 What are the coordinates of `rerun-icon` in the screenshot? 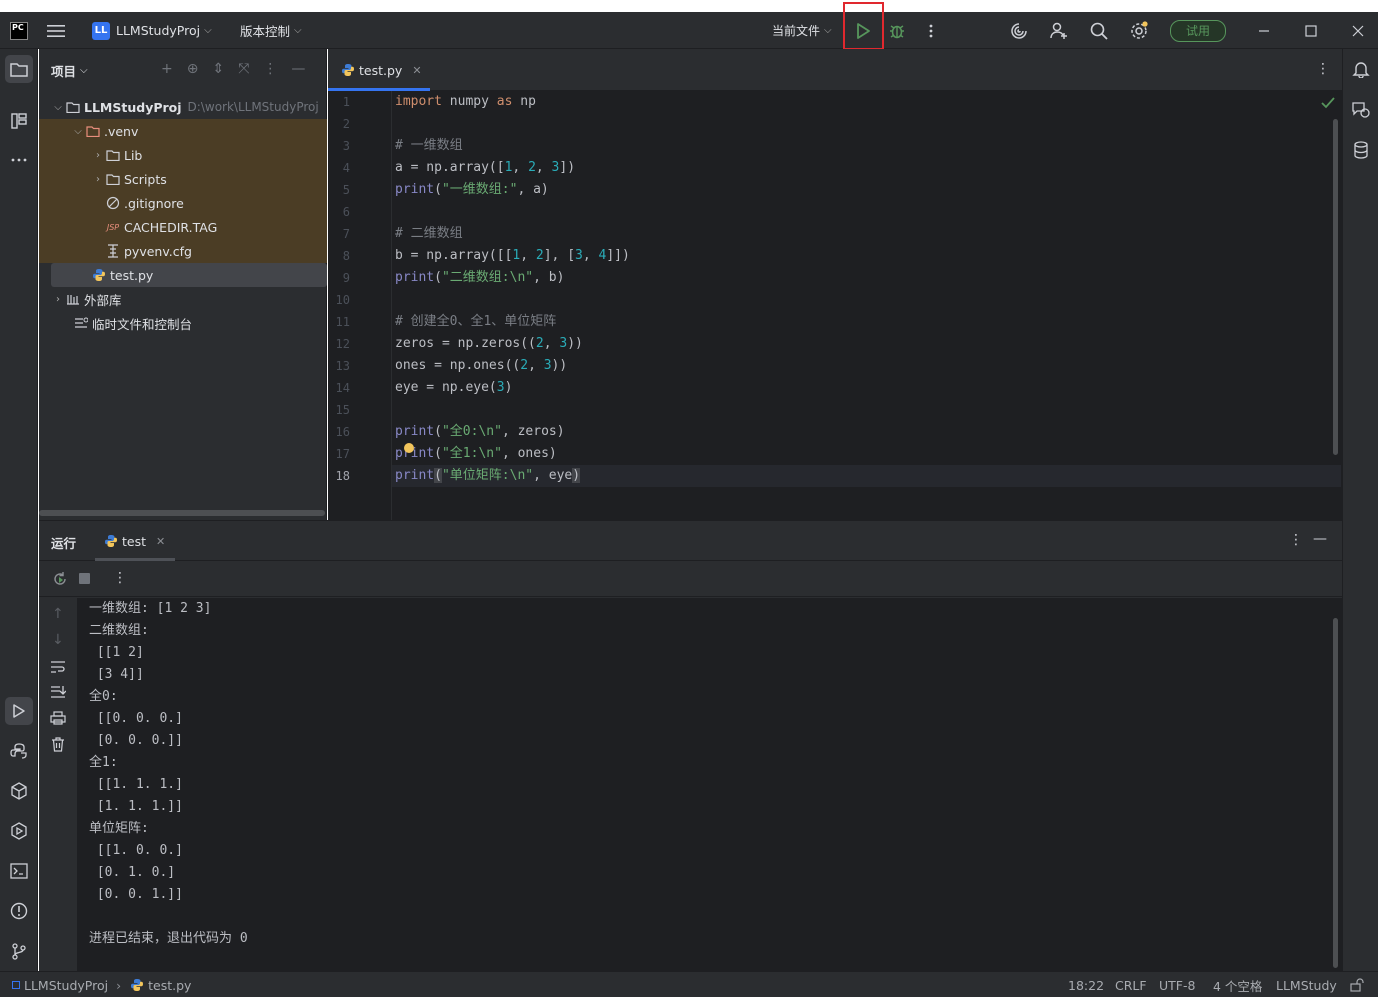 It's located at (60, 579).